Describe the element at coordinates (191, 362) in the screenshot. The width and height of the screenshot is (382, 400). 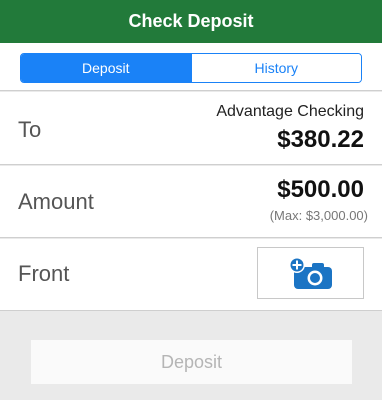
I see `deposit-button: Deposit` at that location.